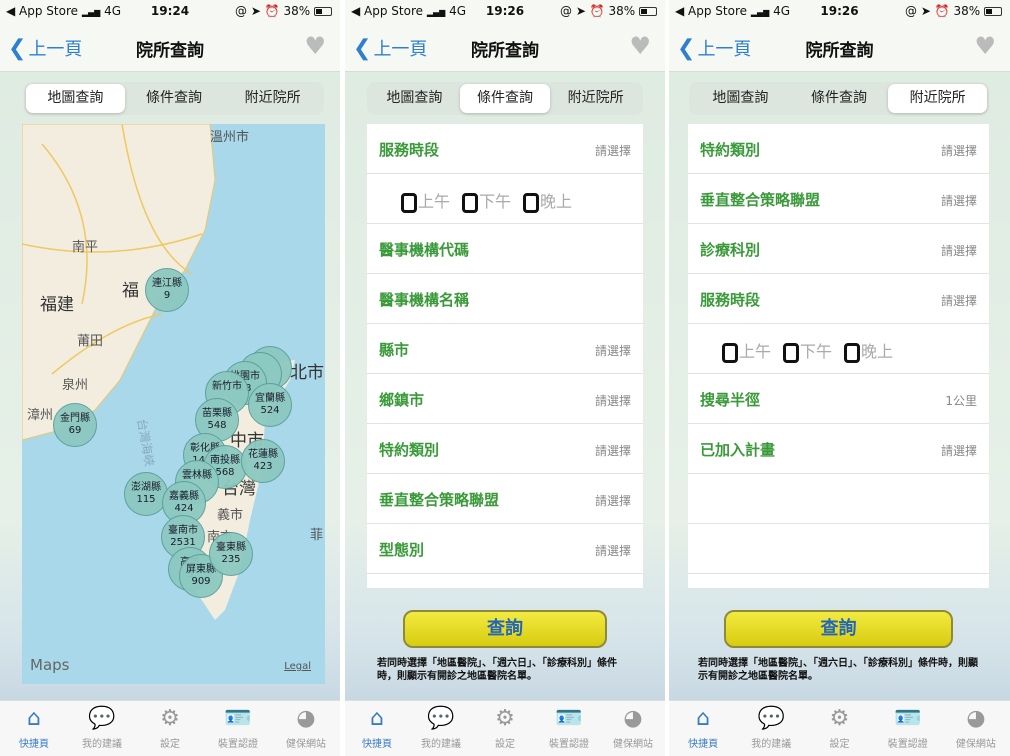  I want to click on field-label: 醫事機構代碼, so click(424, 250).